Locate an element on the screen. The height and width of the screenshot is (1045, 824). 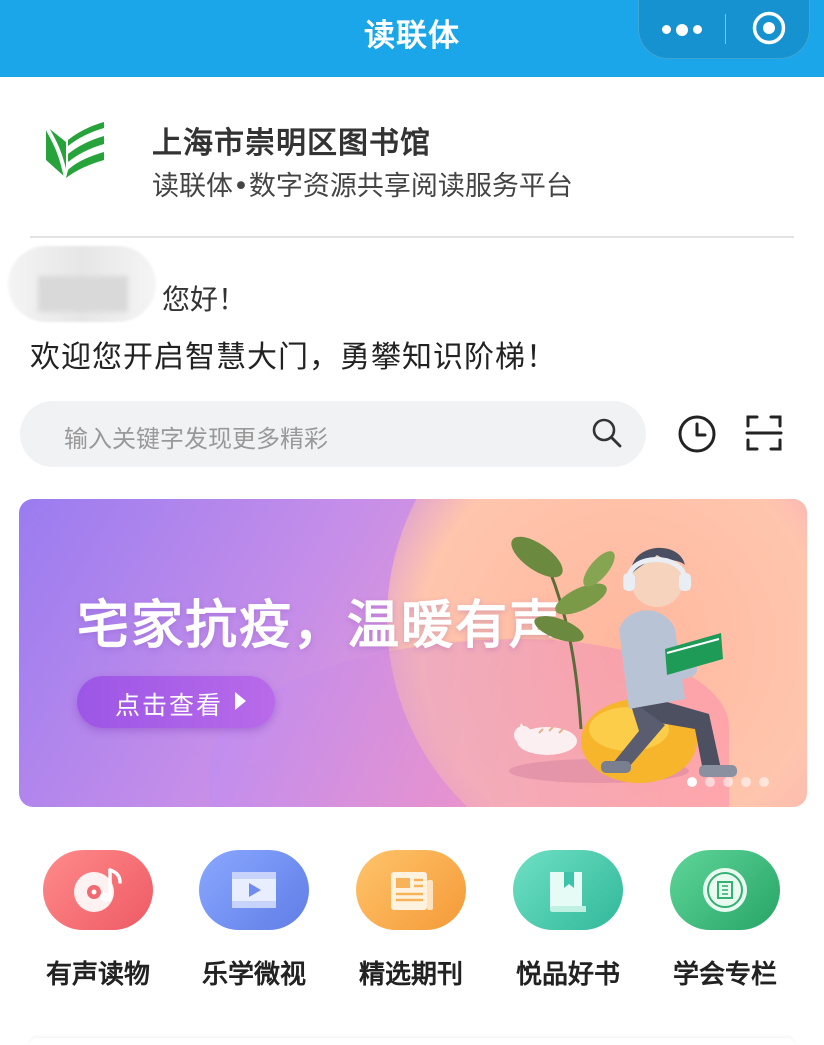
category-audiobooks: 有声读物 is located at coordinates (98, 920).